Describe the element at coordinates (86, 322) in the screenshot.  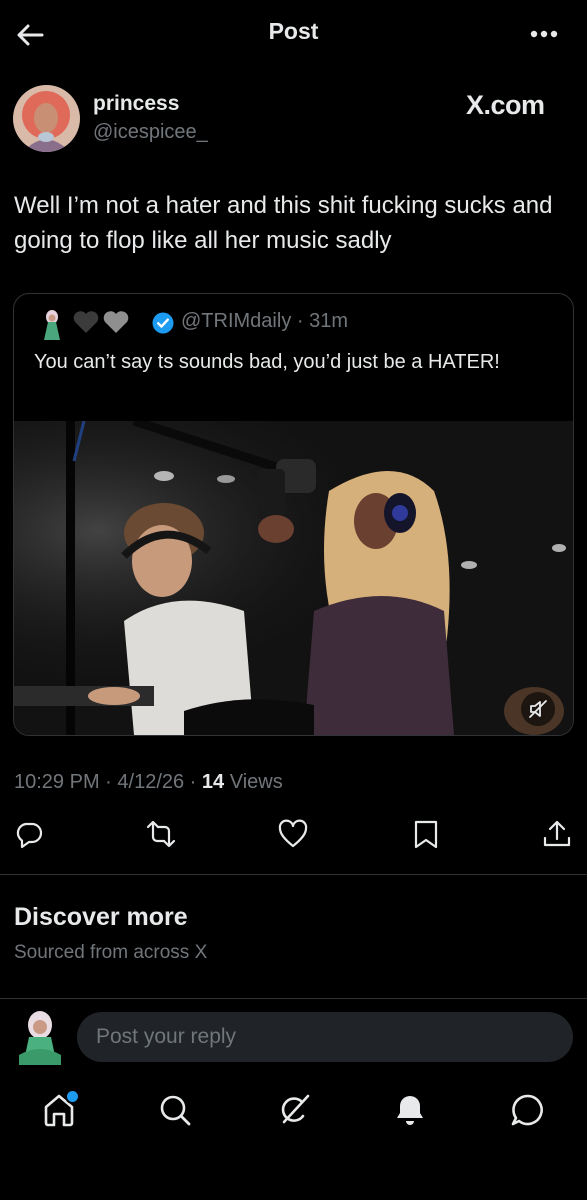
I see `black-heart-icon` at that location.